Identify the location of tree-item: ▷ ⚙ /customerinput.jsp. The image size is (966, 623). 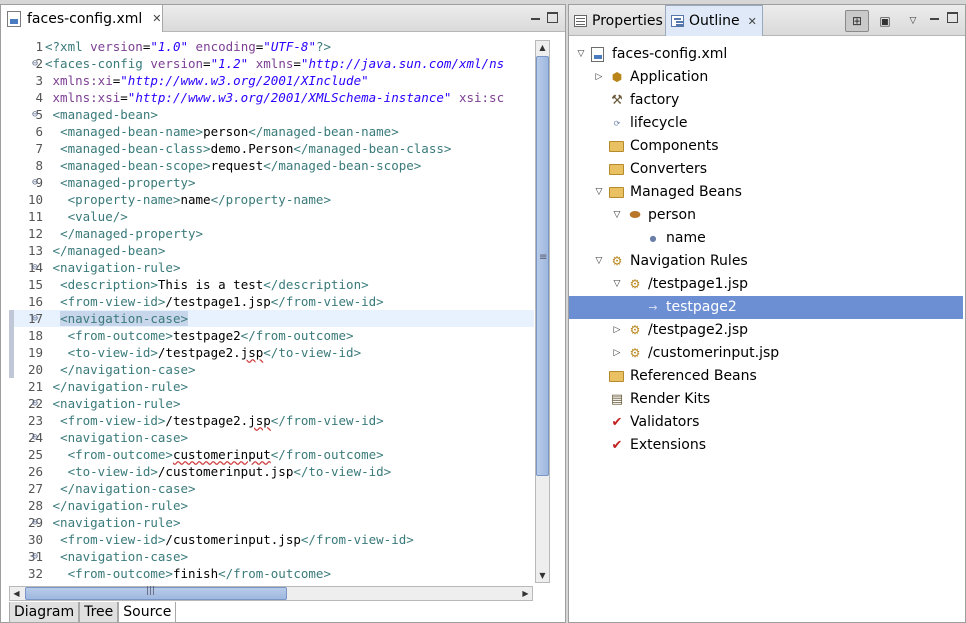
(766, 353).